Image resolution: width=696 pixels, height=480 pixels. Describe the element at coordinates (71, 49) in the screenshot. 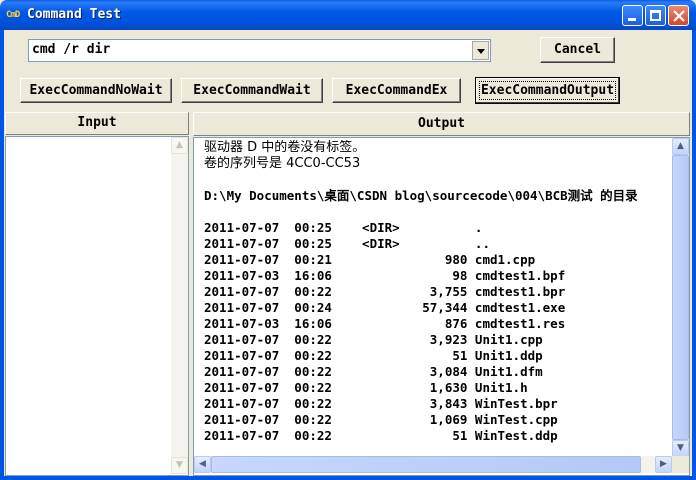

I see `command-input: cmd /r dir` at that location.